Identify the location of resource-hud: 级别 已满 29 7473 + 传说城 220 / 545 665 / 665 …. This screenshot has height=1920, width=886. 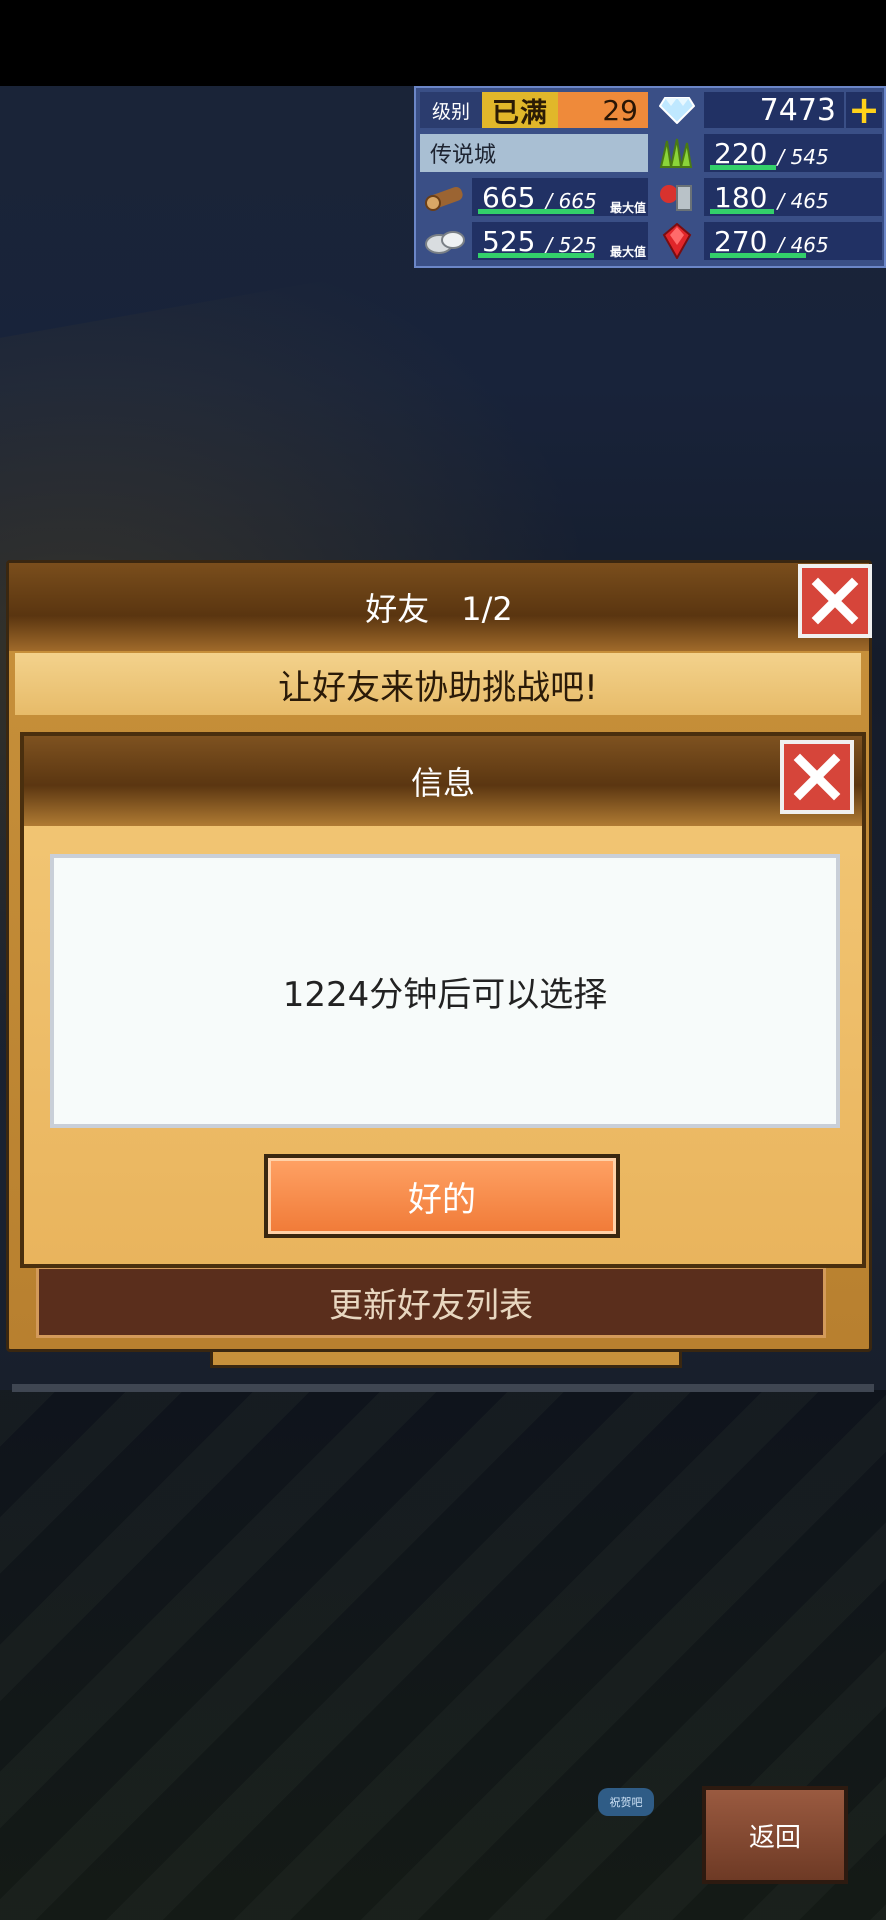
(650, 177).